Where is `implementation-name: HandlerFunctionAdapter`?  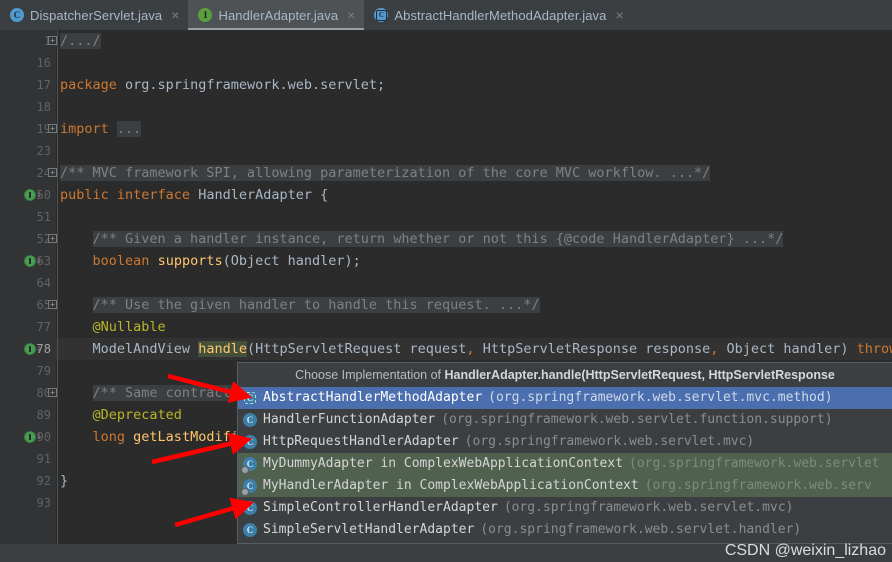
implementation-name: HandlerFunctionAdapter is located at coordinates (349, 419).